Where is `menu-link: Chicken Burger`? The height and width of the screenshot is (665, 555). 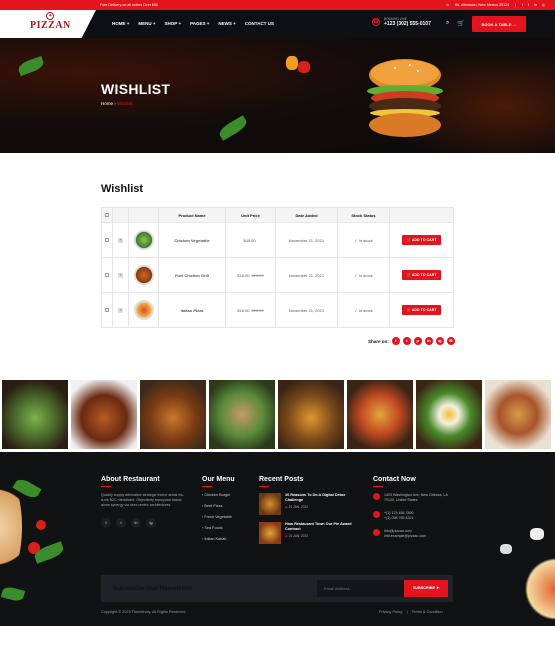
menu-link: Chicken Burger is located at coordinates (217, 495).